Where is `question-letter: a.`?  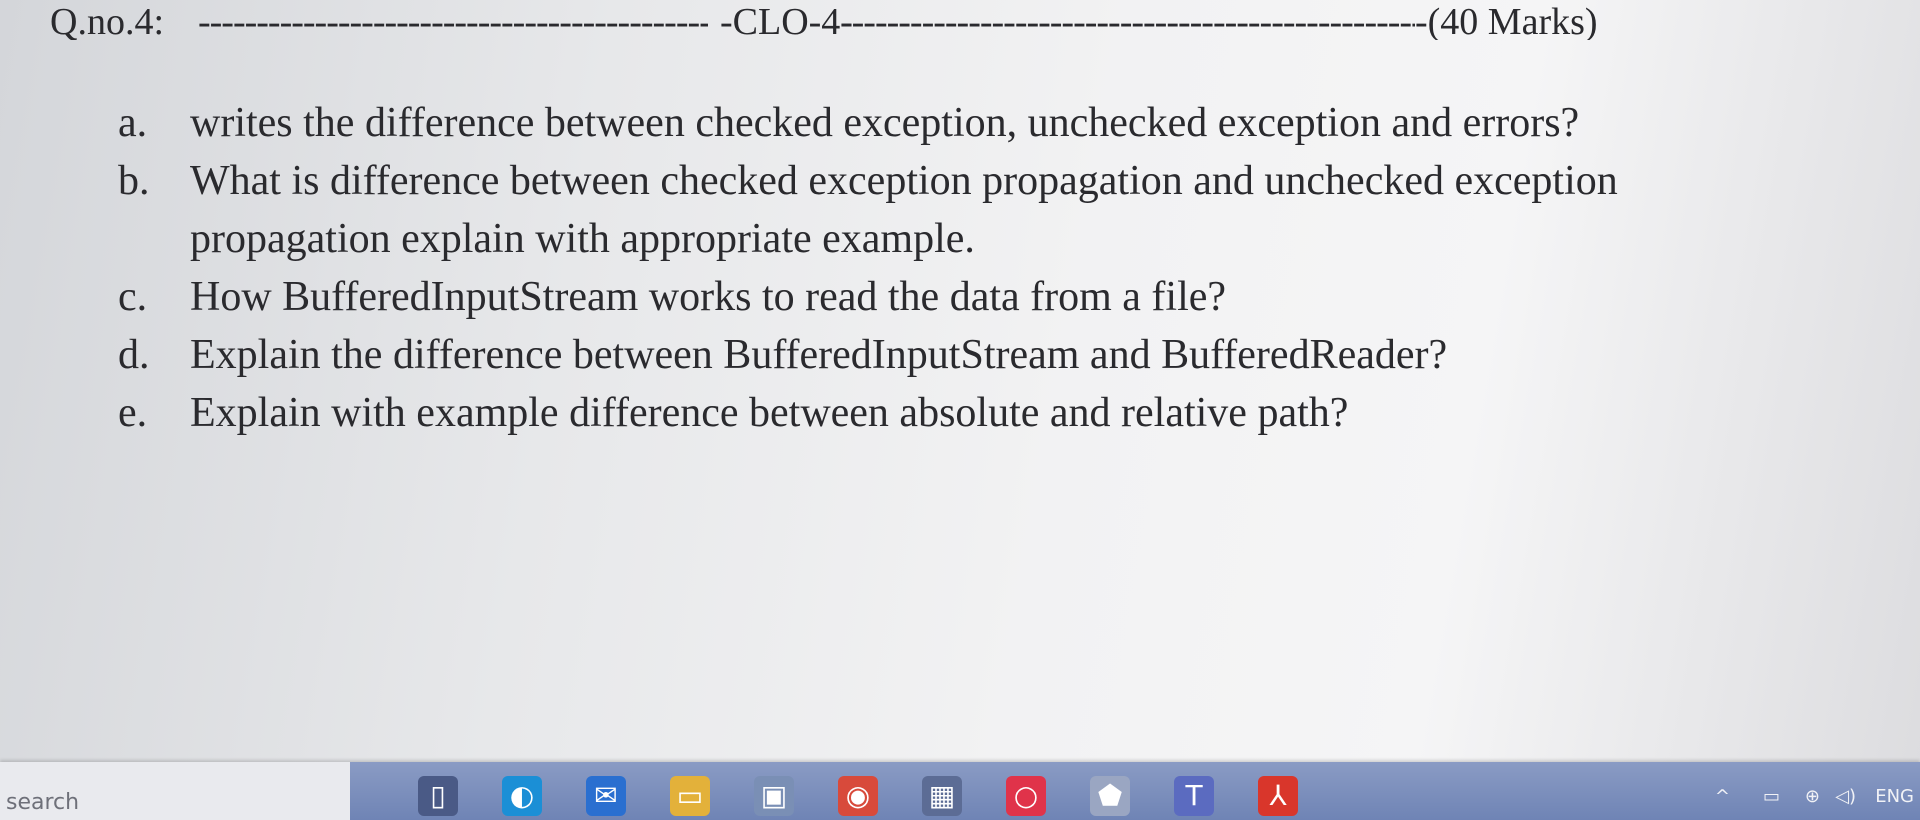 question-letter: a. is located at coordinates (133, 123).